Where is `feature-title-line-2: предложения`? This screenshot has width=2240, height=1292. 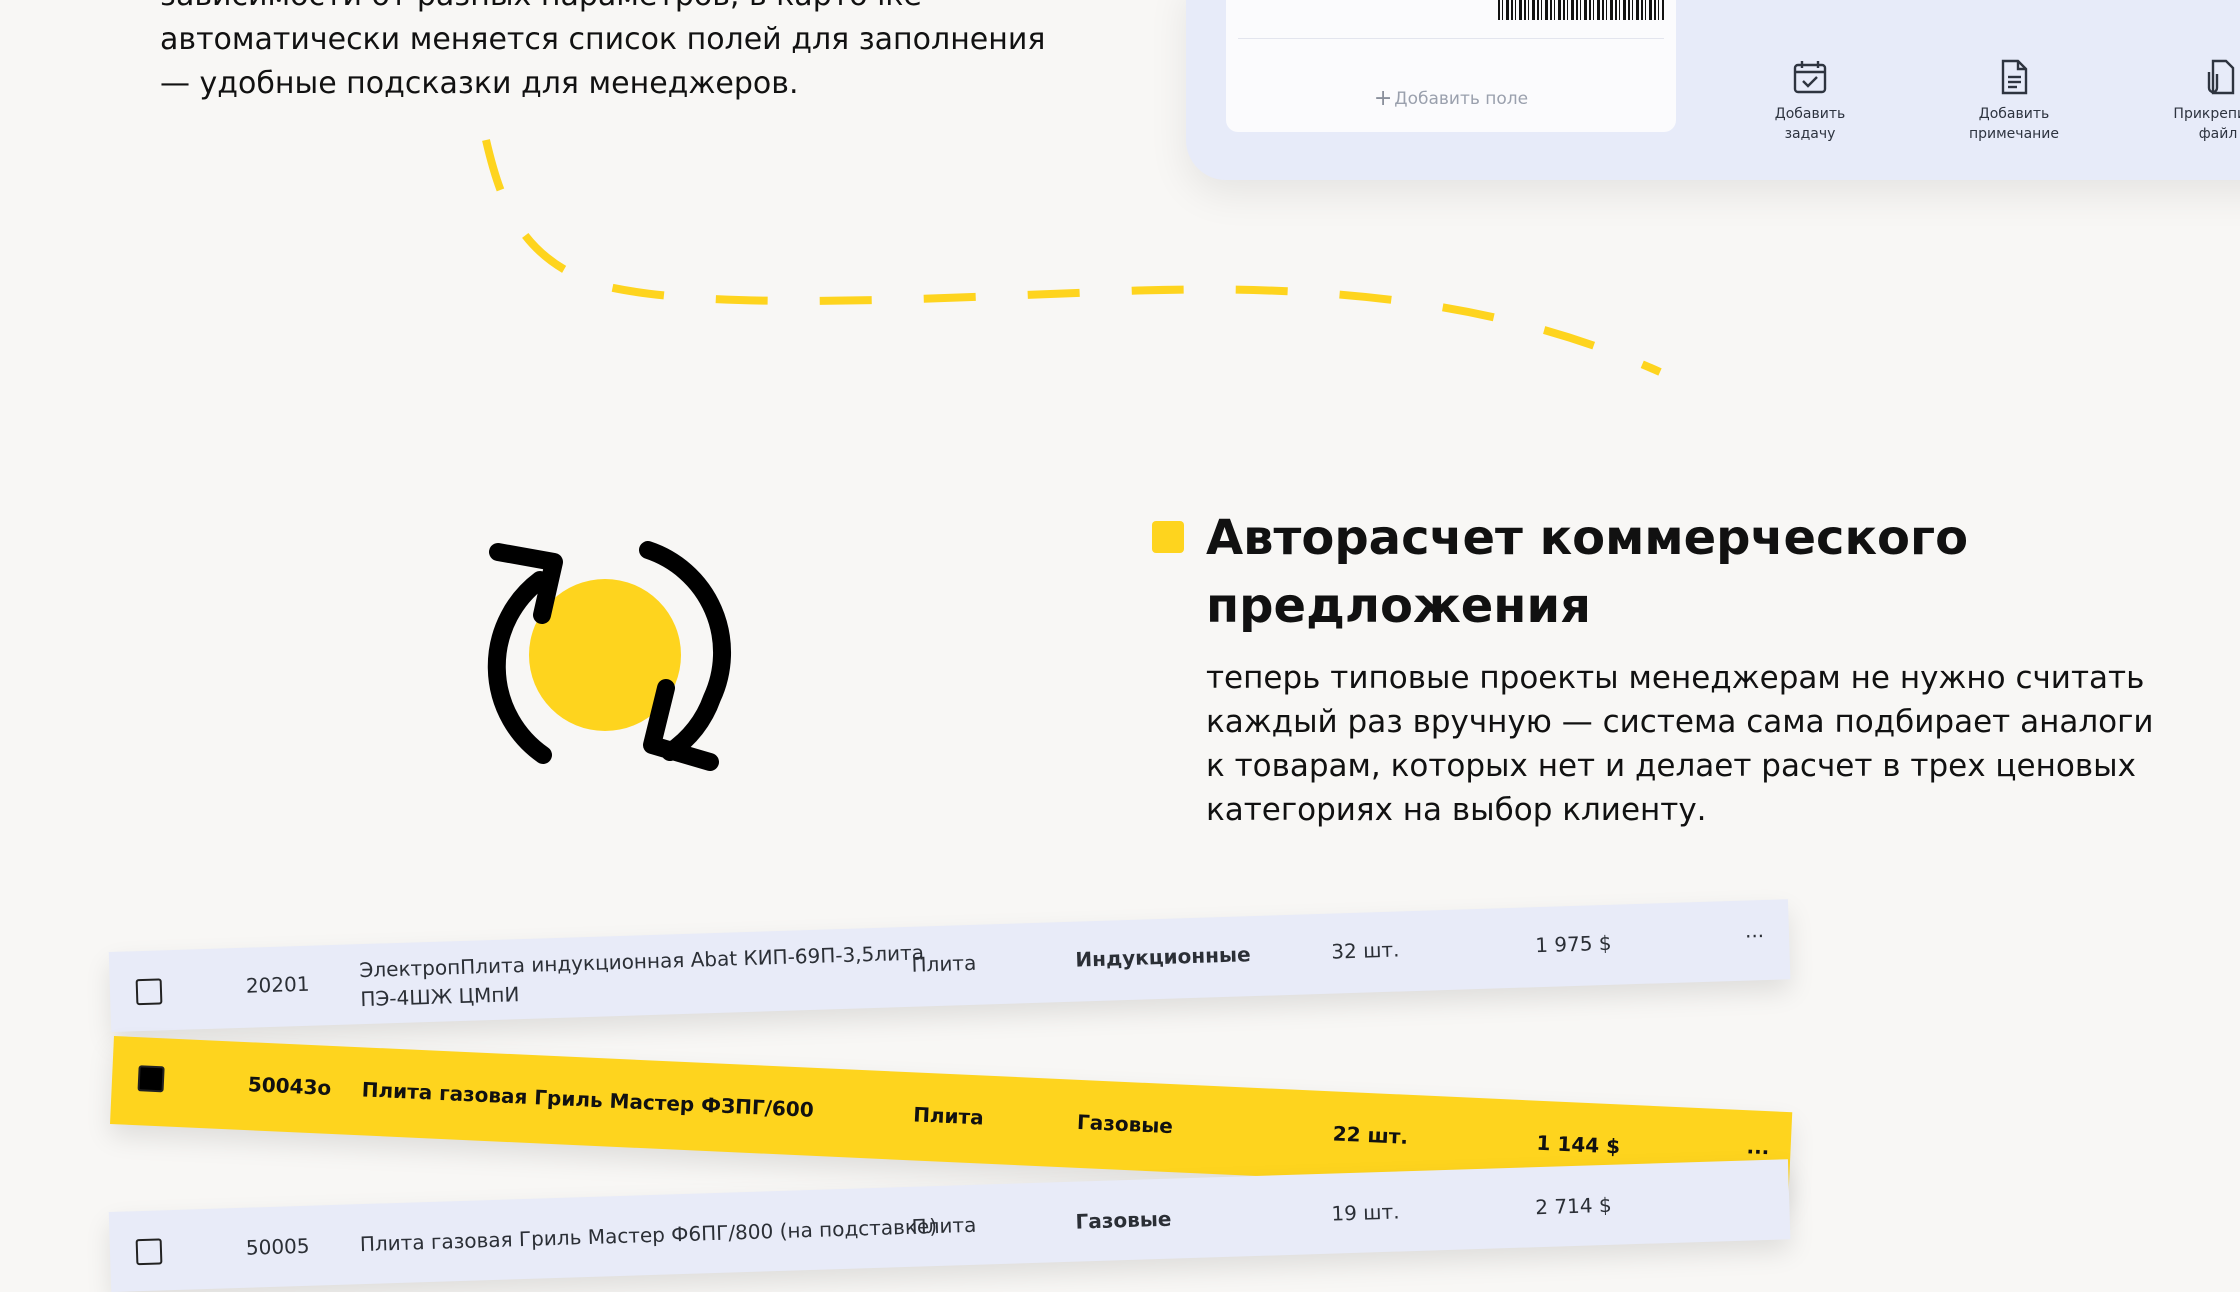
feature-title-line-2: предложения is located at coordinates (1398, 606).